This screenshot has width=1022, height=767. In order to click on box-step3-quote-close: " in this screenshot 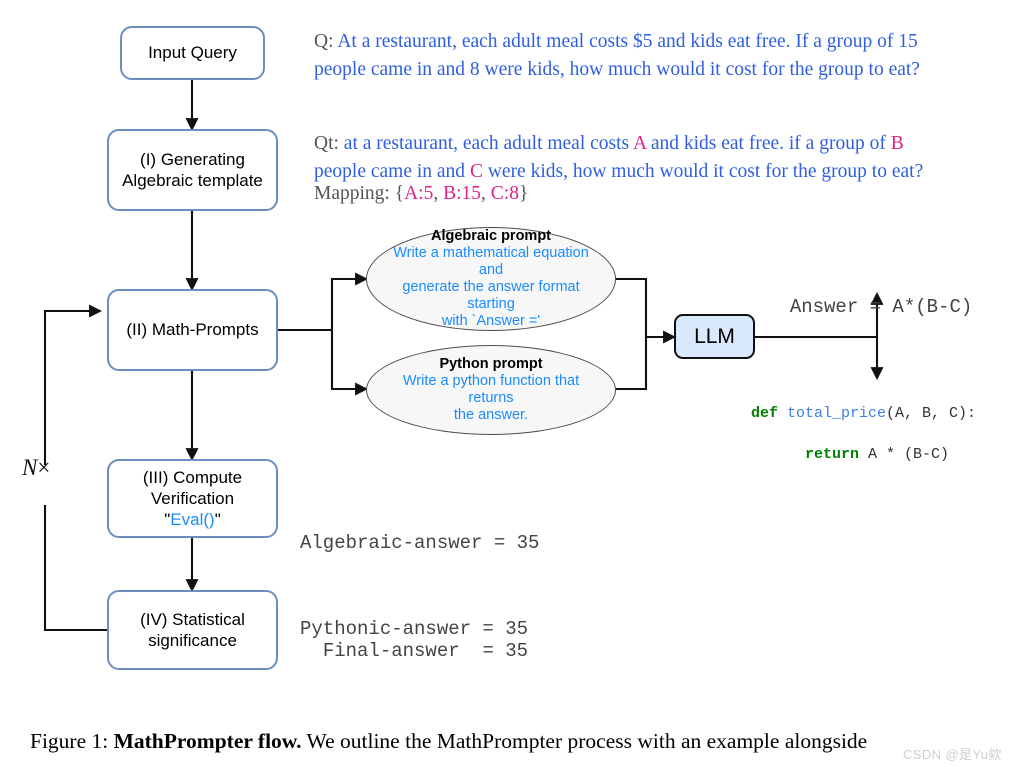, I will do `click(217, 520)`.